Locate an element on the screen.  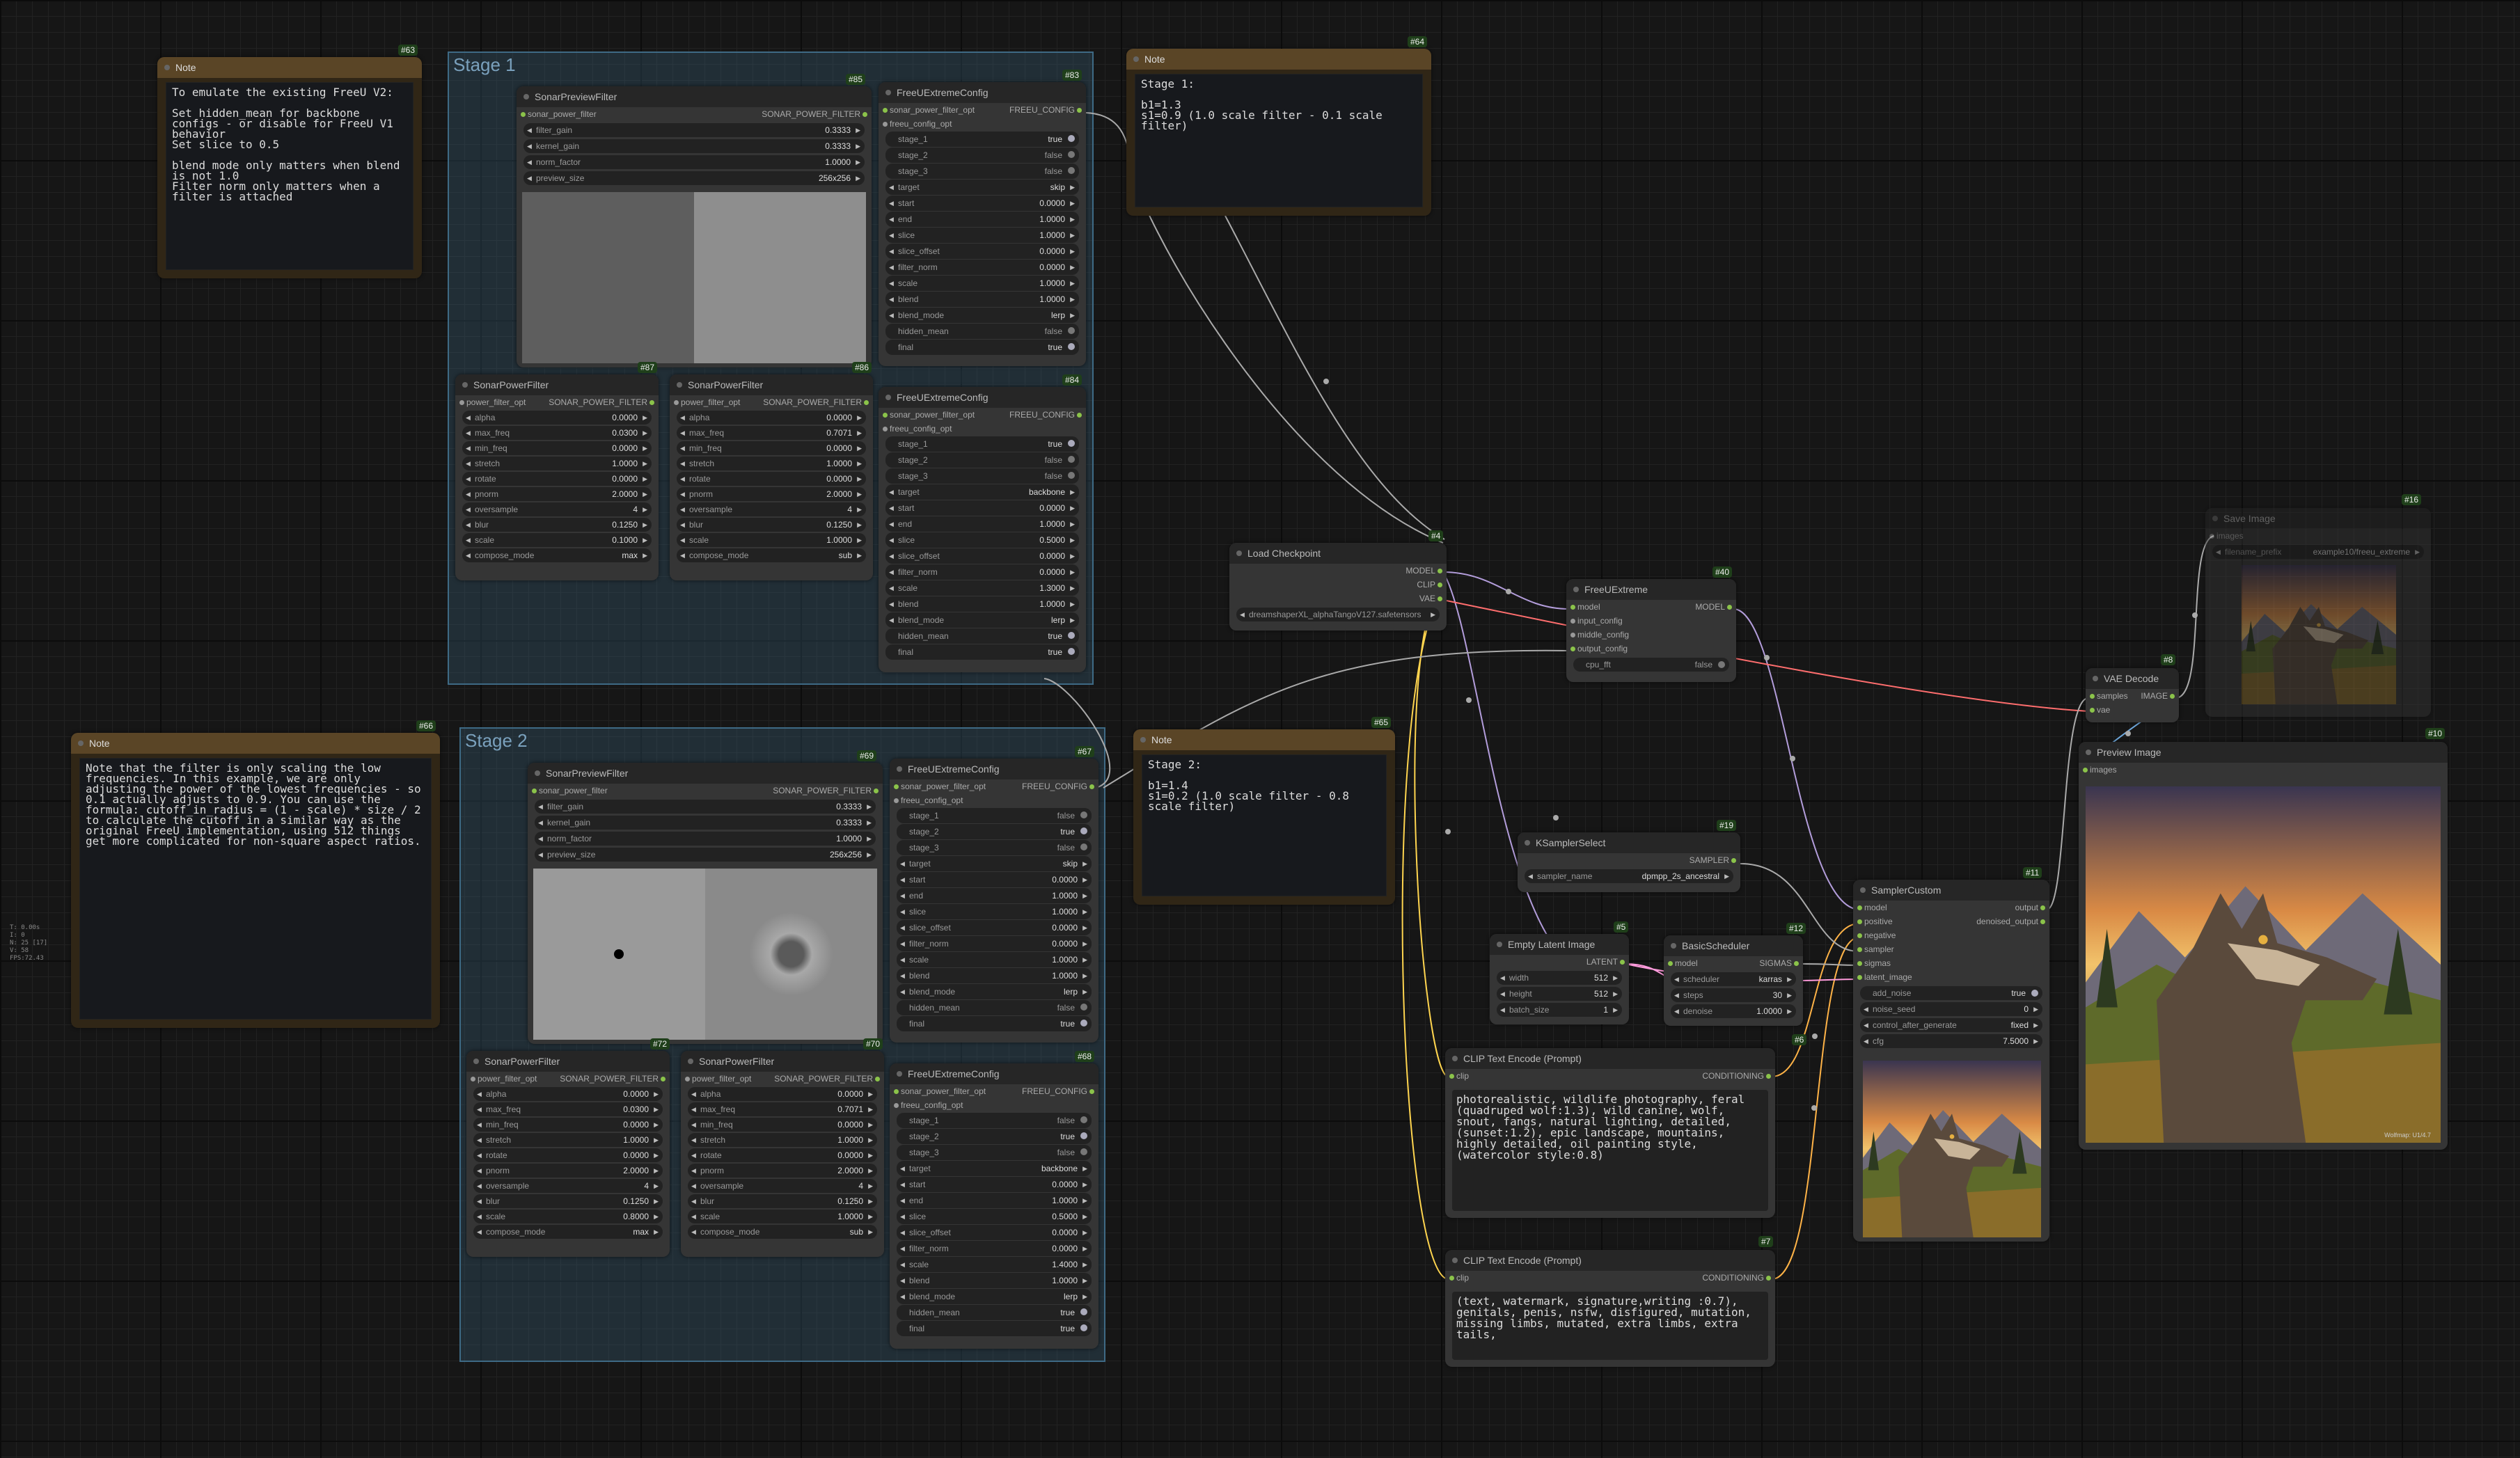
output-sampler: SAMPLER is located at coordinates (1714, 860).